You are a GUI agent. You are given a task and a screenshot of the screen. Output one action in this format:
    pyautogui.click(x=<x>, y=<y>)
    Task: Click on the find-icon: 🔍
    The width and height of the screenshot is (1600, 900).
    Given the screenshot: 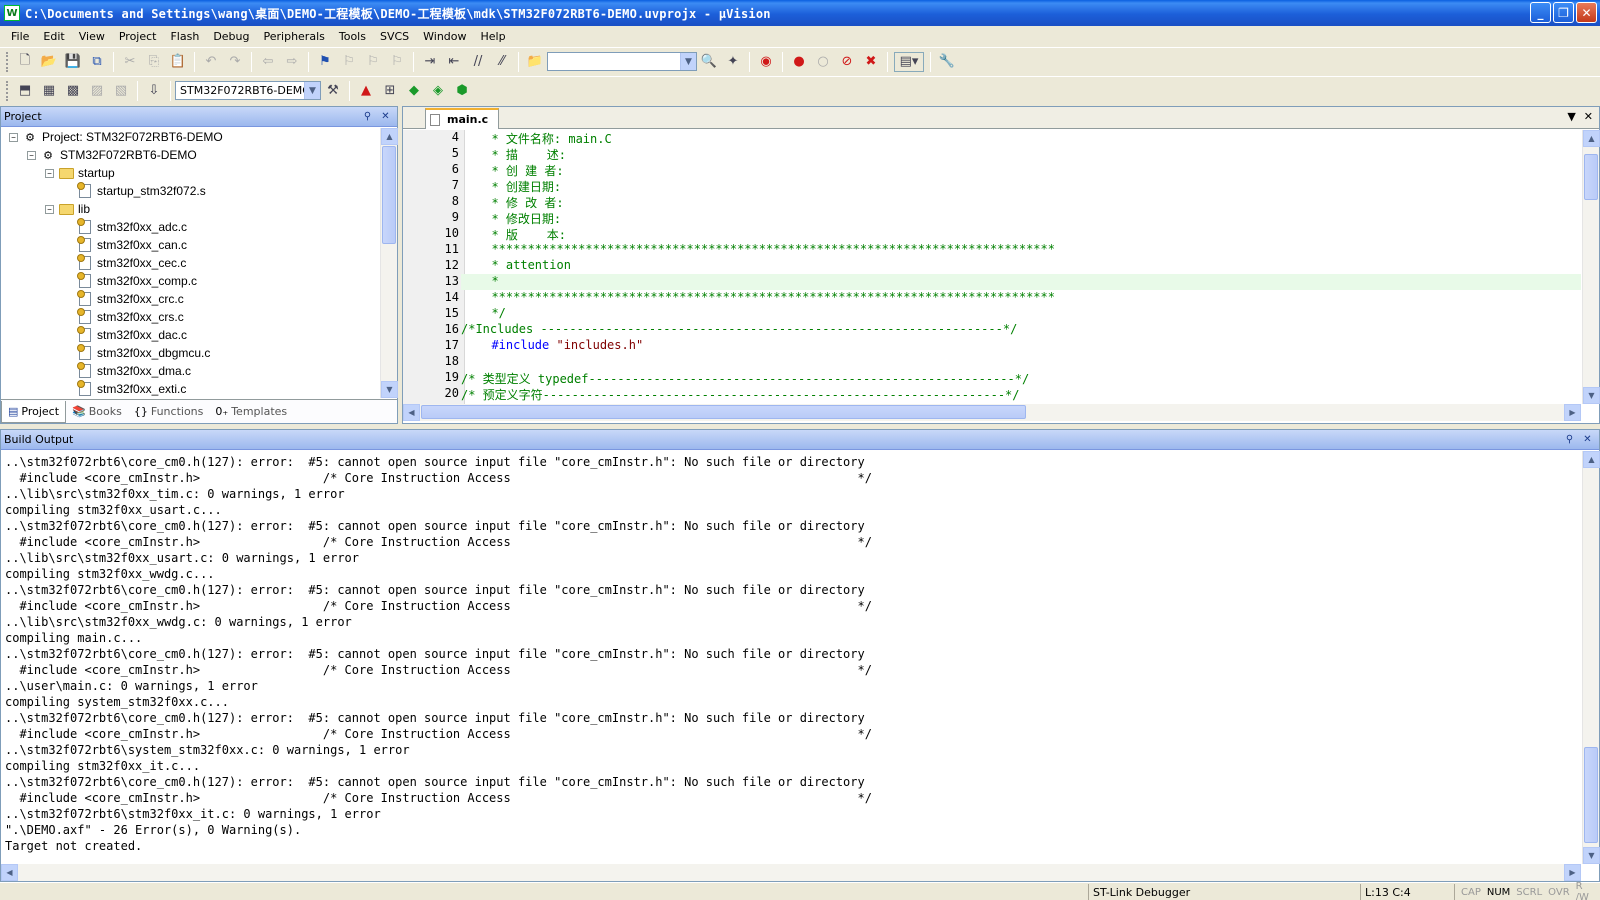 What is the action you would take?
    pyautogui.click(x=709, y=62)
    